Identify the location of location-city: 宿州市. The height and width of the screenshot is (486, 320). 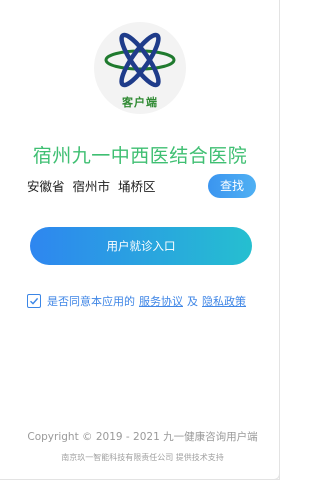
(91, 186).